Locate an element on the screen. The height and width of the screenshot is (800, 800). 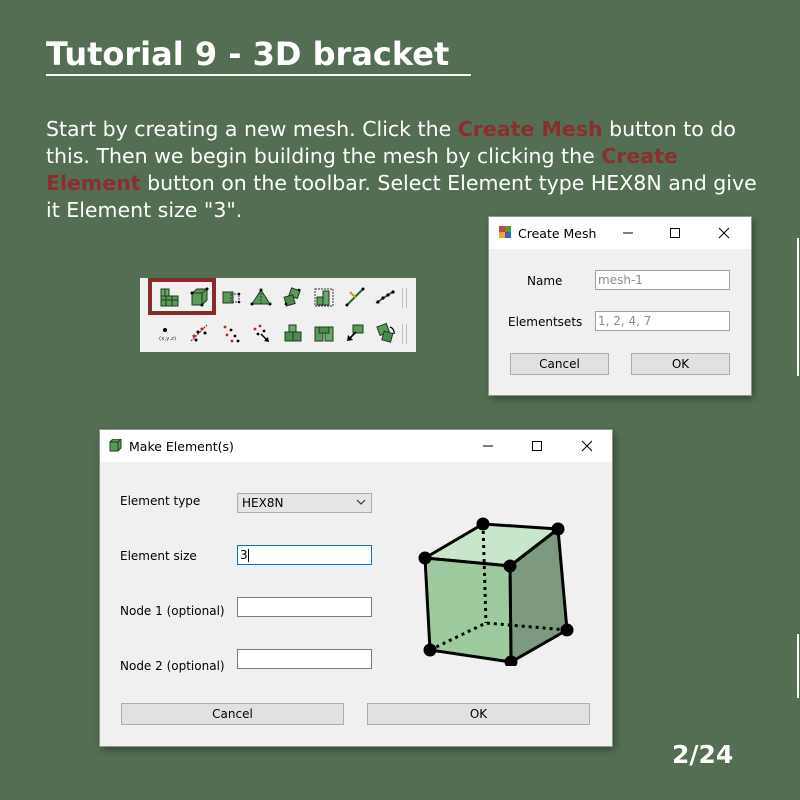
hex8n-cube-icon is located at coordinates (496, 591).